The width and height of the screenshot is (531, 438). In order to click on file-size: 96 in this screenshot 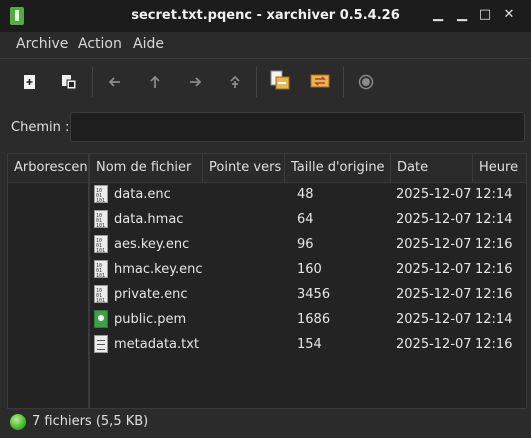, I will do `click(305, 244)`.